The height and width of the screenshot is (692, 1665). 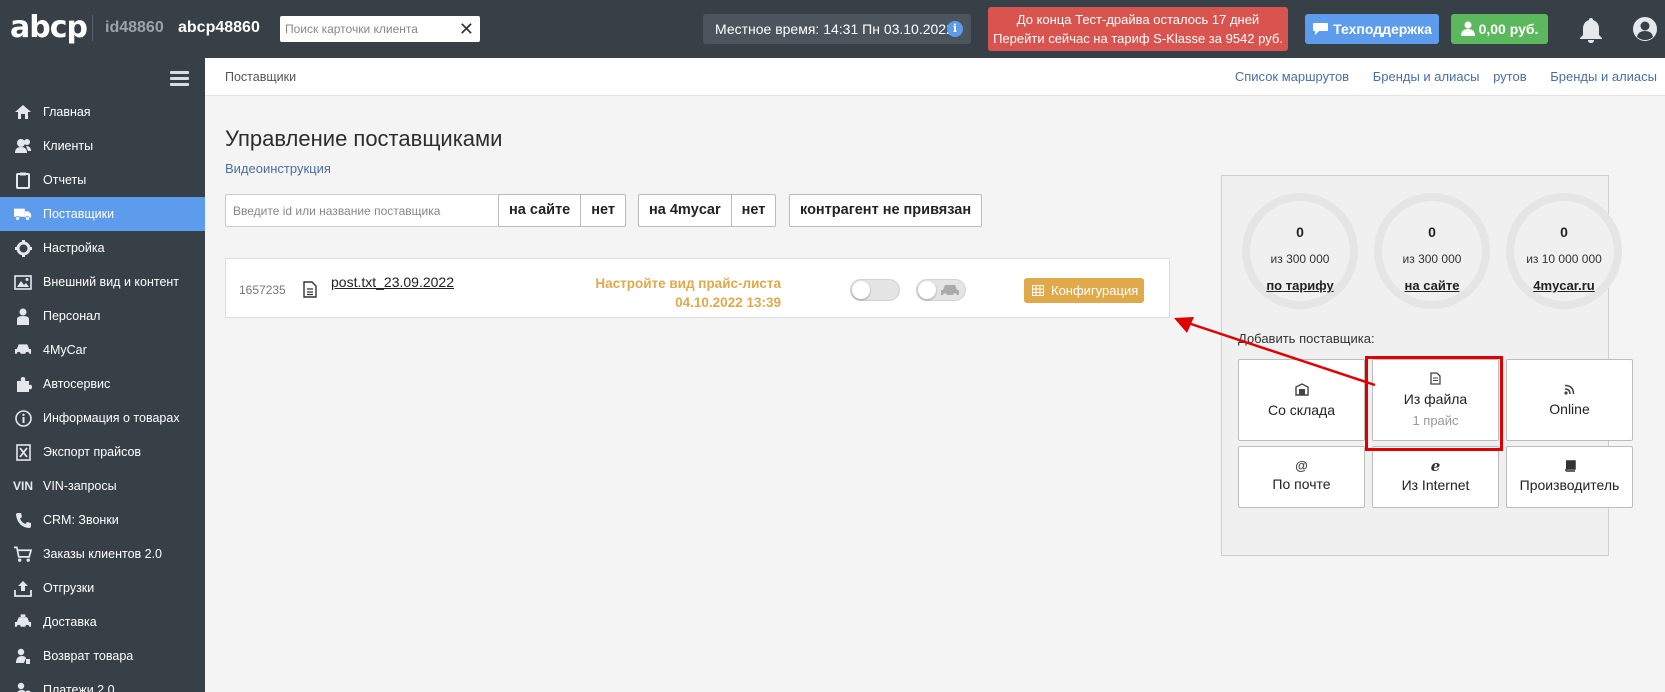 I want to click on sidebar-item-label: Автосервис, so click(x=77, y=384).